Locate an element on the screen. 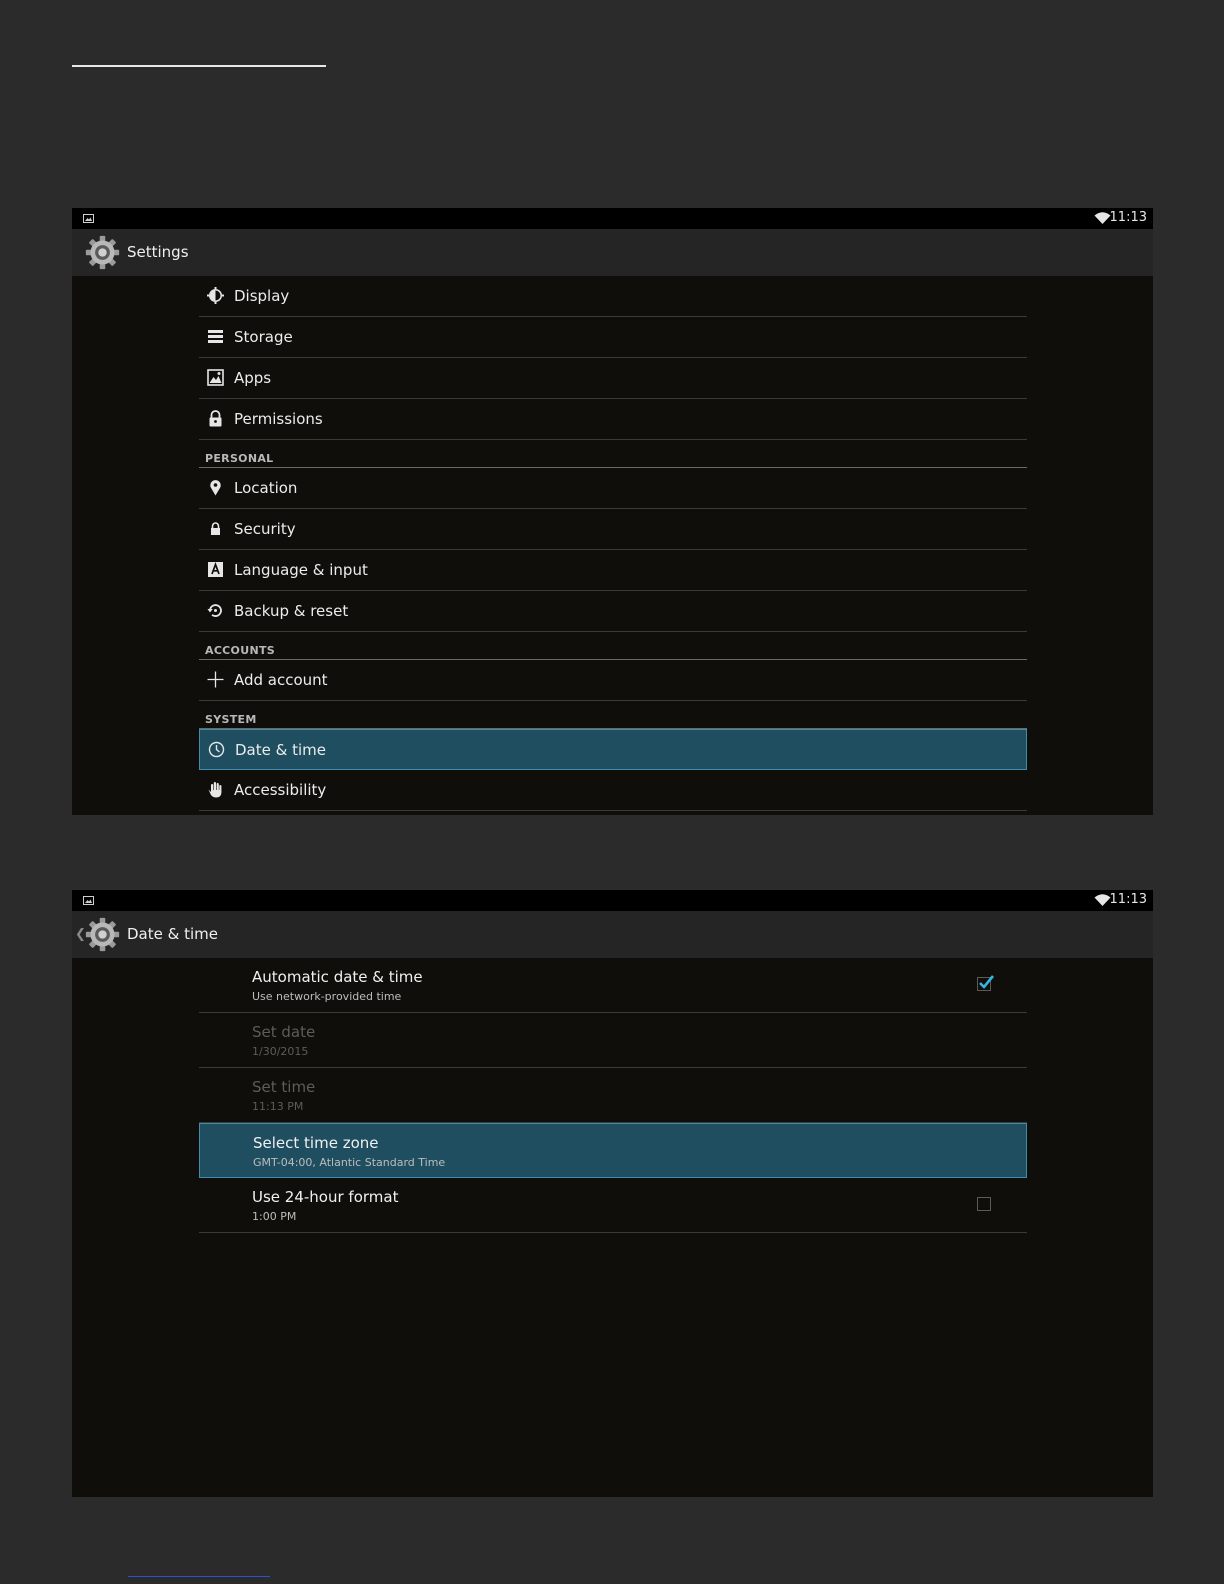  storage-icon is located at coordinates (215, 336).